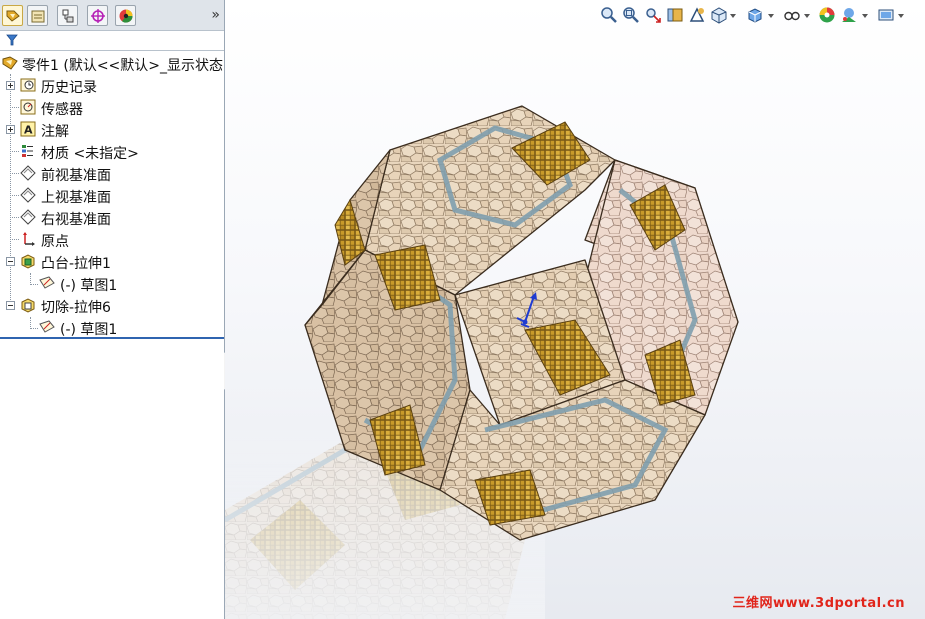  I want to click on origin-icon, so click(29, 239).